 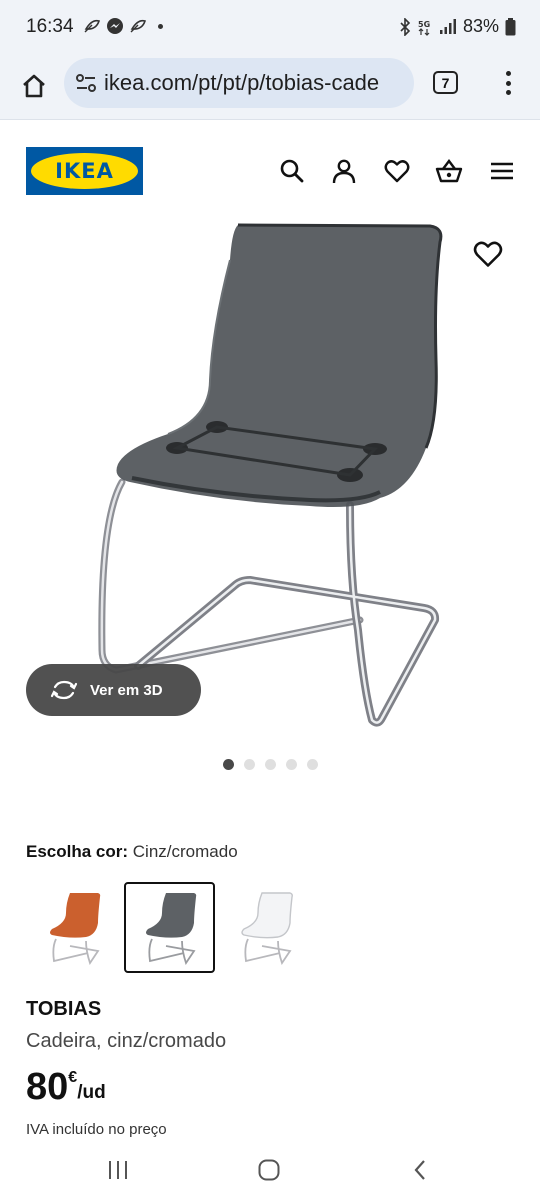 I want to click on ikea-logo: IKEA, so click(x=84, y=171).